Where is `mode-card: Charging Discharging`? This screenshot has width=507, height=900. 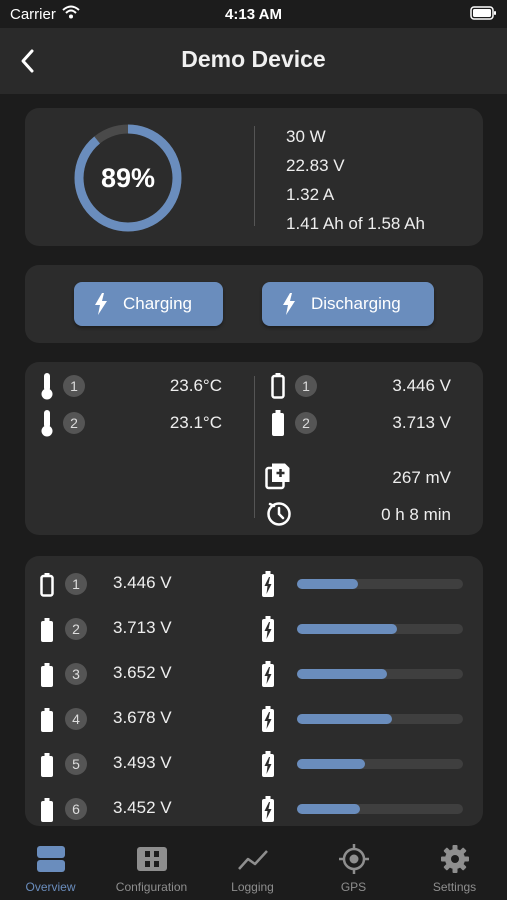 mode-card: Charging Discharging is located at coordinates (254, 304).